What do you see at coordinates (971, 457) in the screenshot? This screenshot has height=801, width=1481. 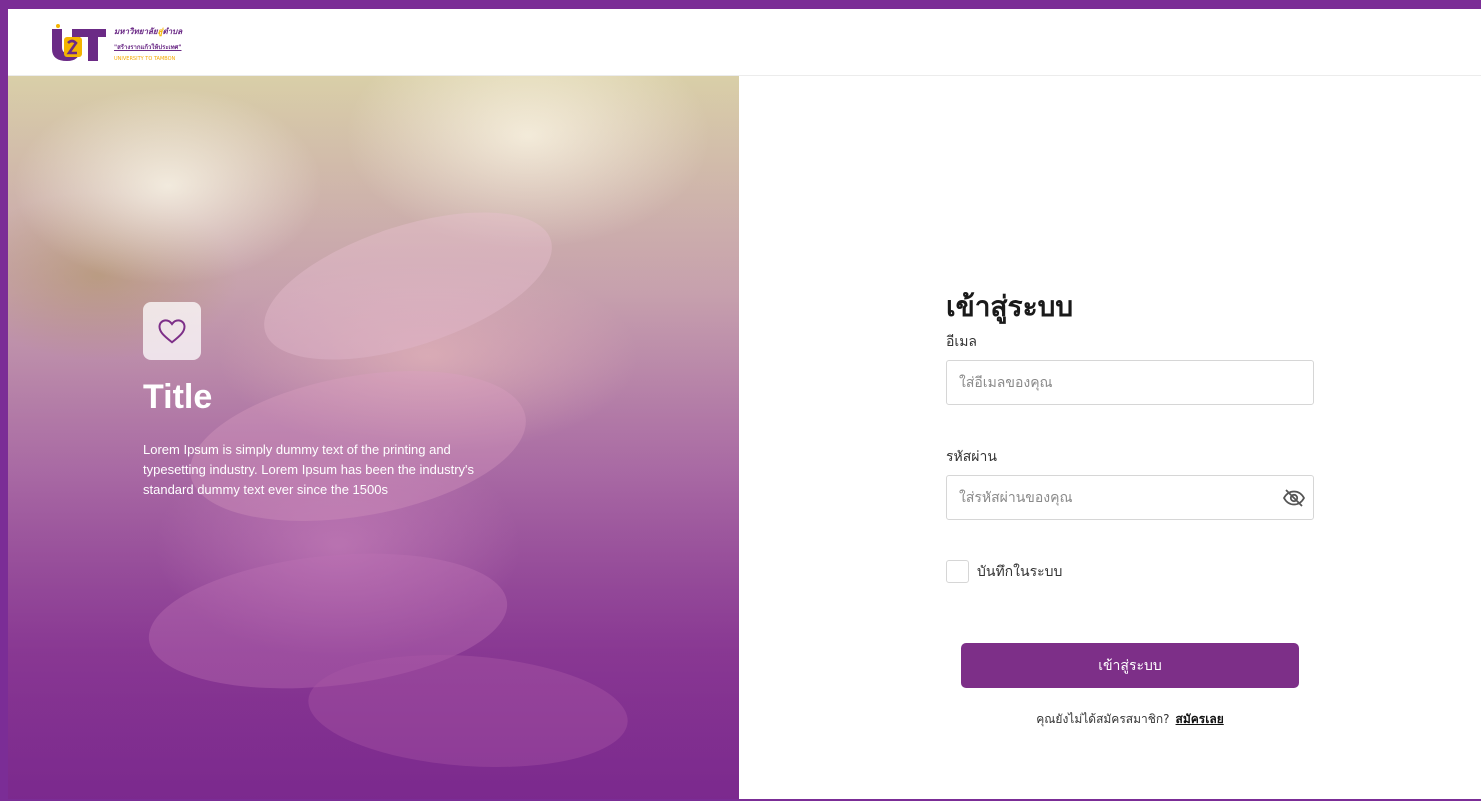 I see `password-label: รหัสผ่าน` at bounding box center [971, 457].